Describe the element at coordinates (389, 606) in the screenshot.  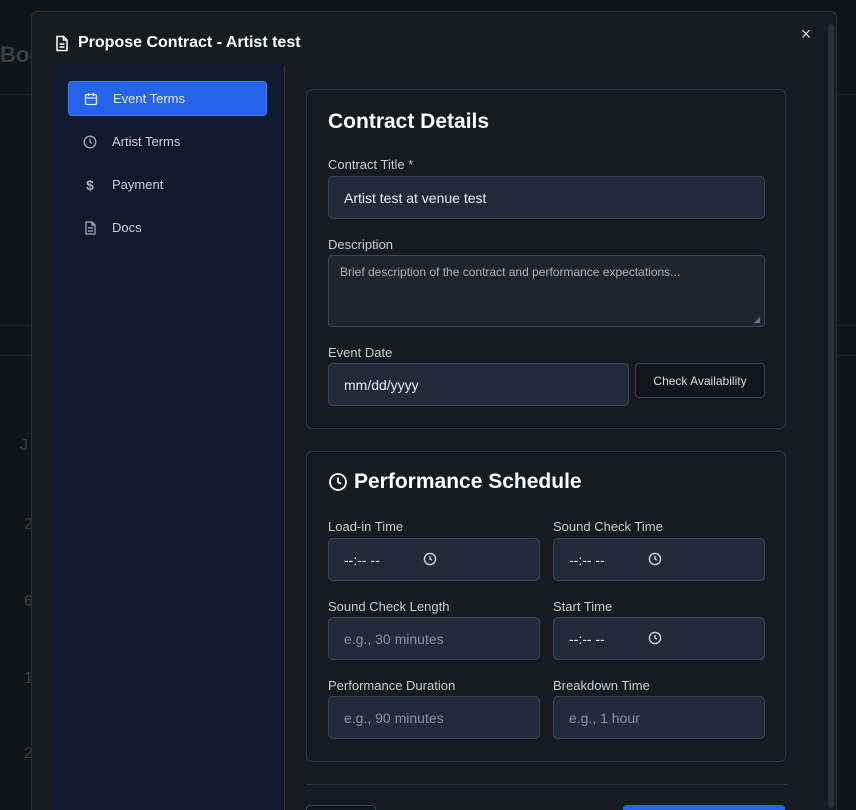
I see `sound-check-length-label: Sound Check Length` at that location.